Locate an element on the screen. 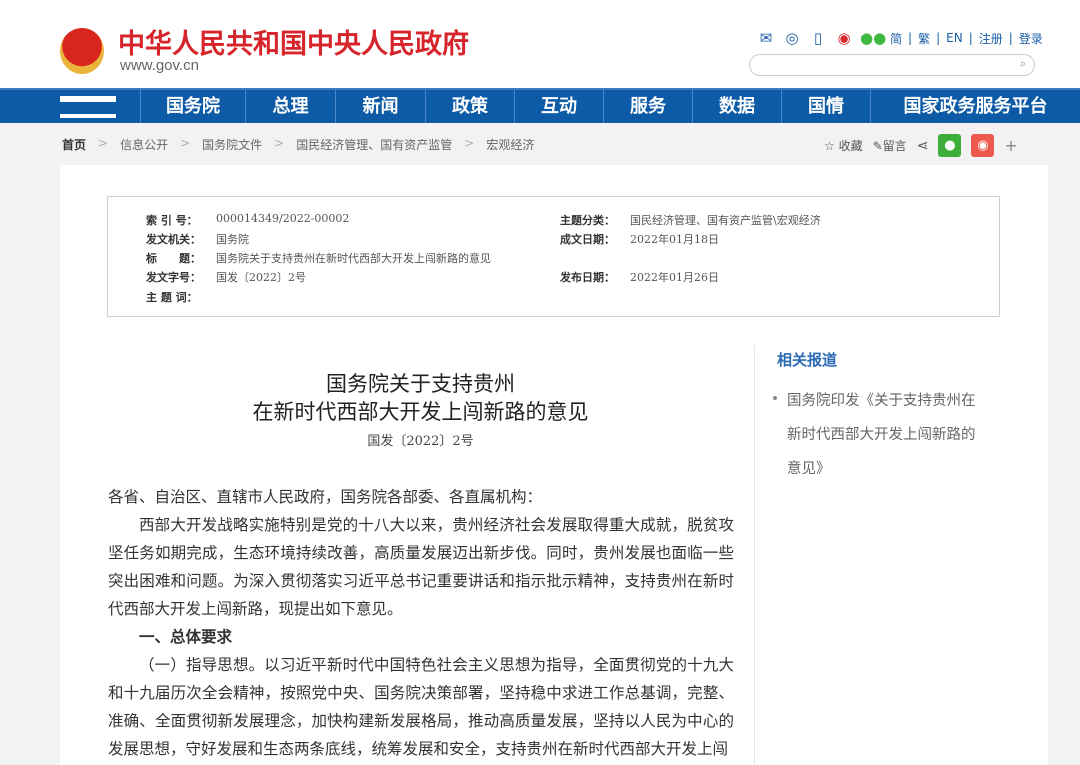 This screenshot has width=1080, height=765. link-english: EN is located at coordinates (954, 38).